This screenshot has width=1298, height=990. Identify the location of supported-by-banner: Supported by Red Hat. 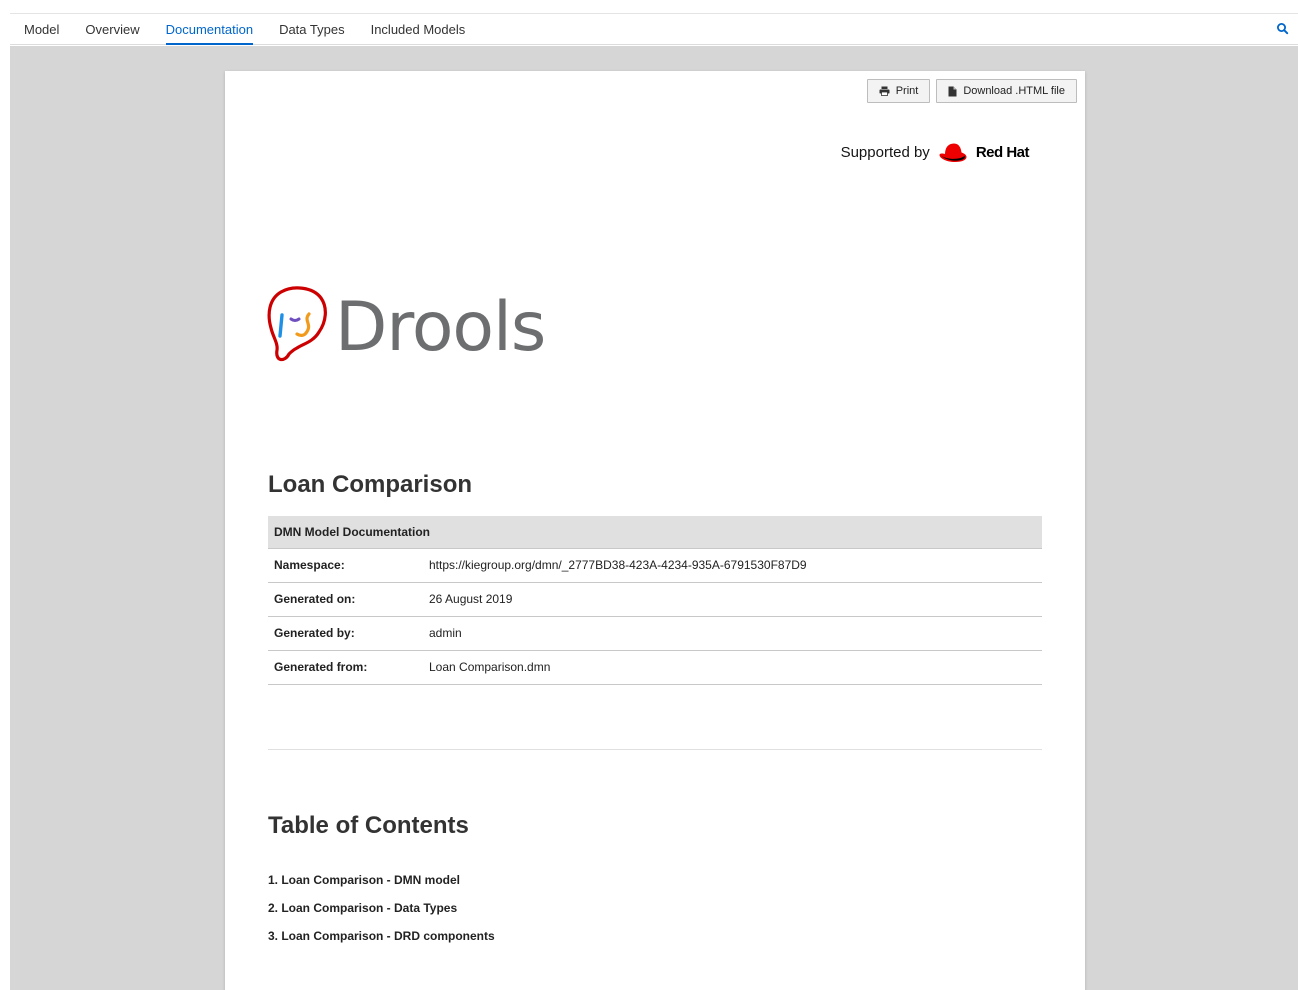
(935, 152).